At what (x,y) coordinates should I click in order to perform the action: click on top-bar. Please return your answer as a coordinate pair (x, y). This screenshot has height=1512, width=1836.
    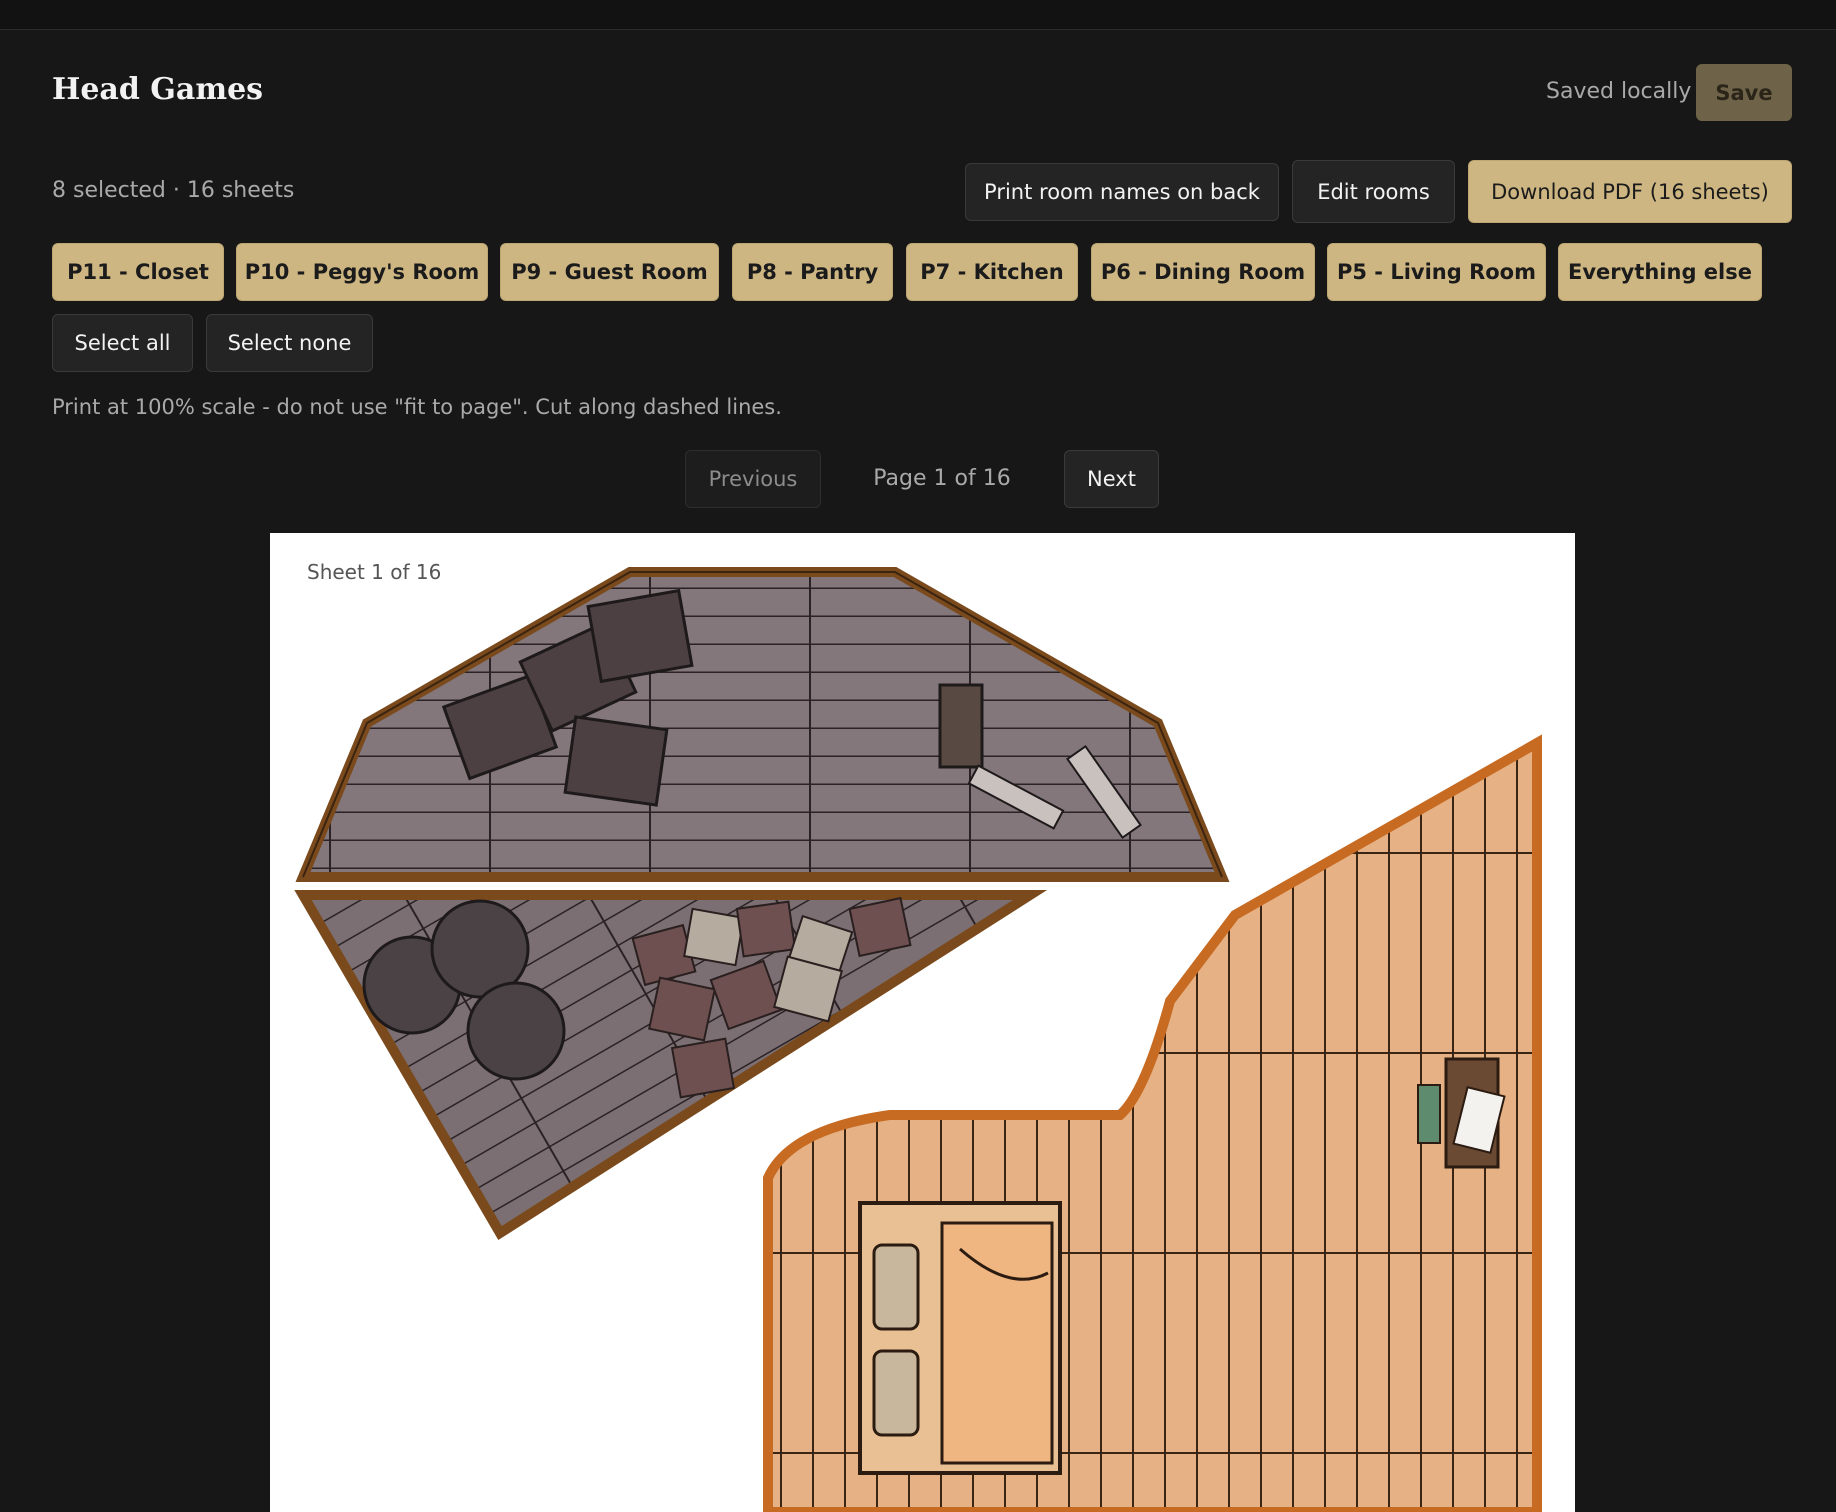
    Looking at the image, I should click on (918, 15).